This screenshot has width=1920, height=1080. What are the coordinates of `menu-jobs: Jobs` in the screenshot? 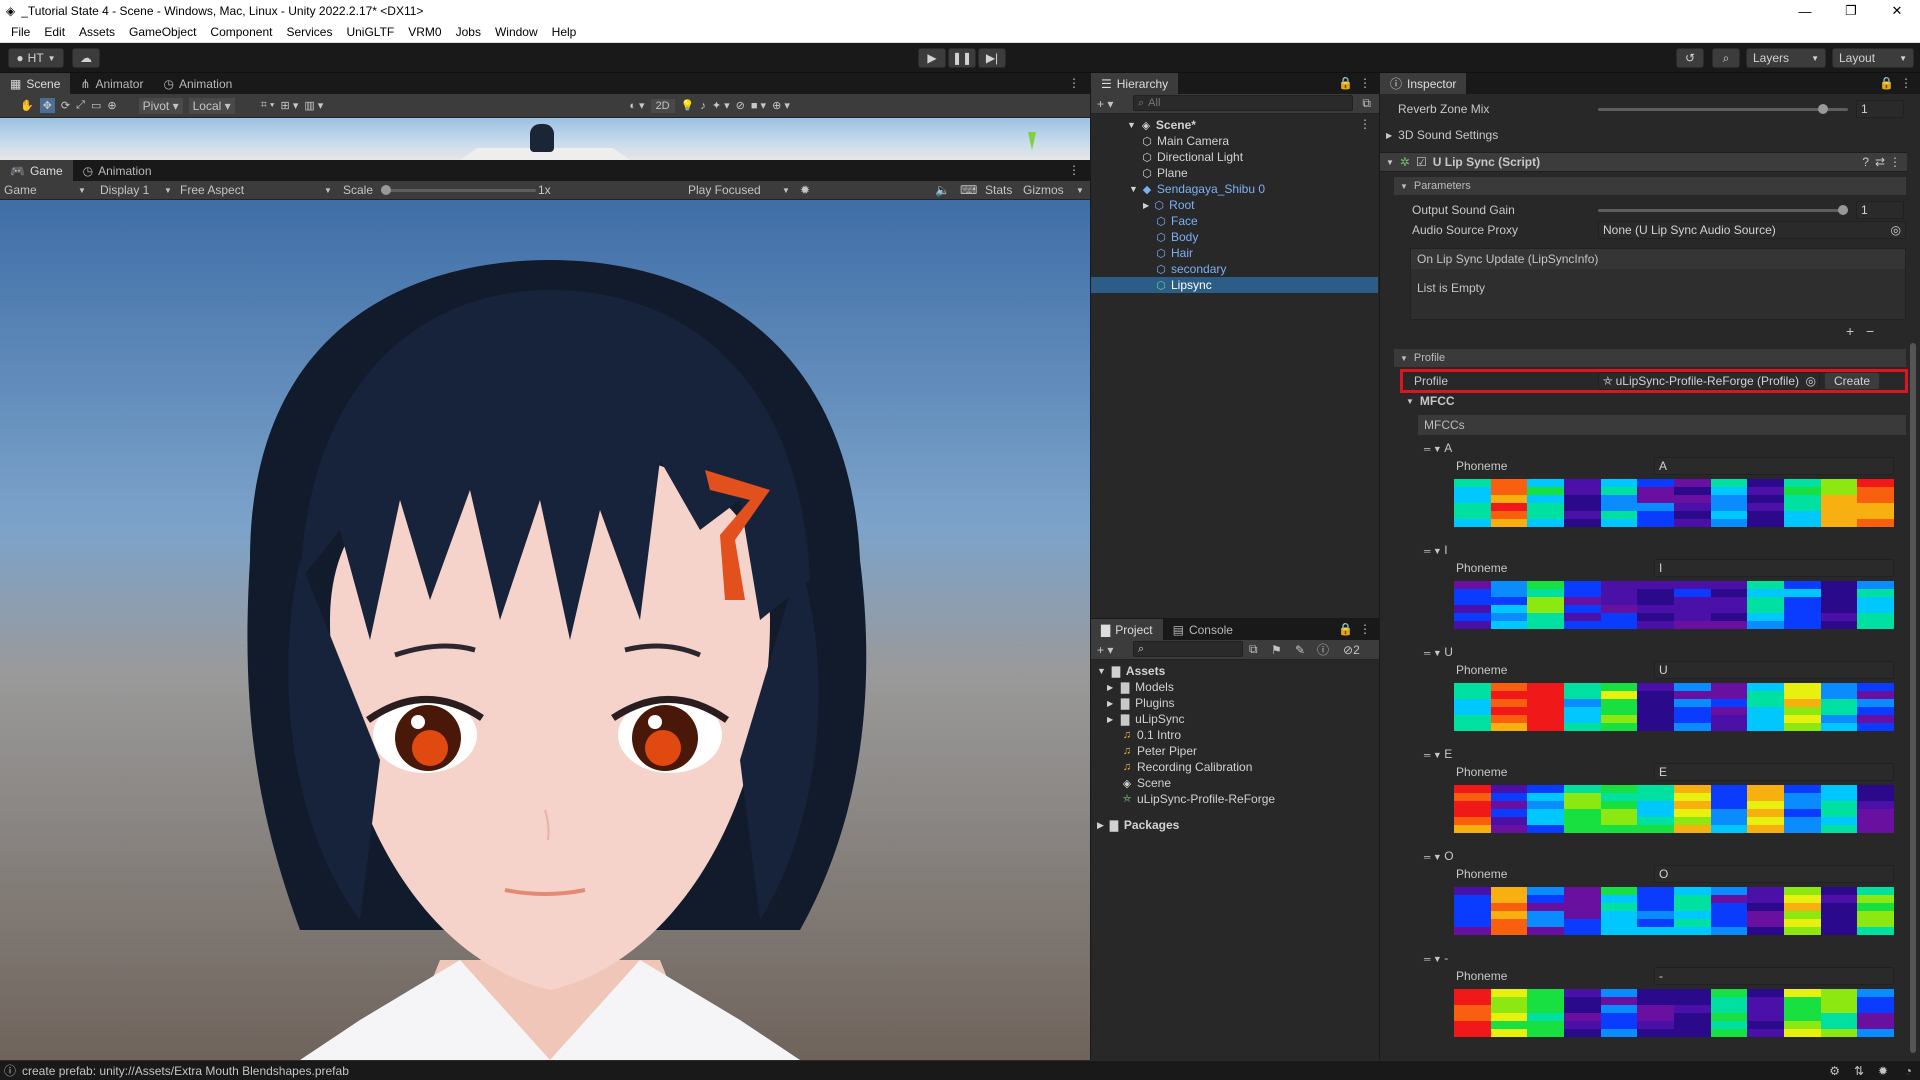 It's located at (468, 32).